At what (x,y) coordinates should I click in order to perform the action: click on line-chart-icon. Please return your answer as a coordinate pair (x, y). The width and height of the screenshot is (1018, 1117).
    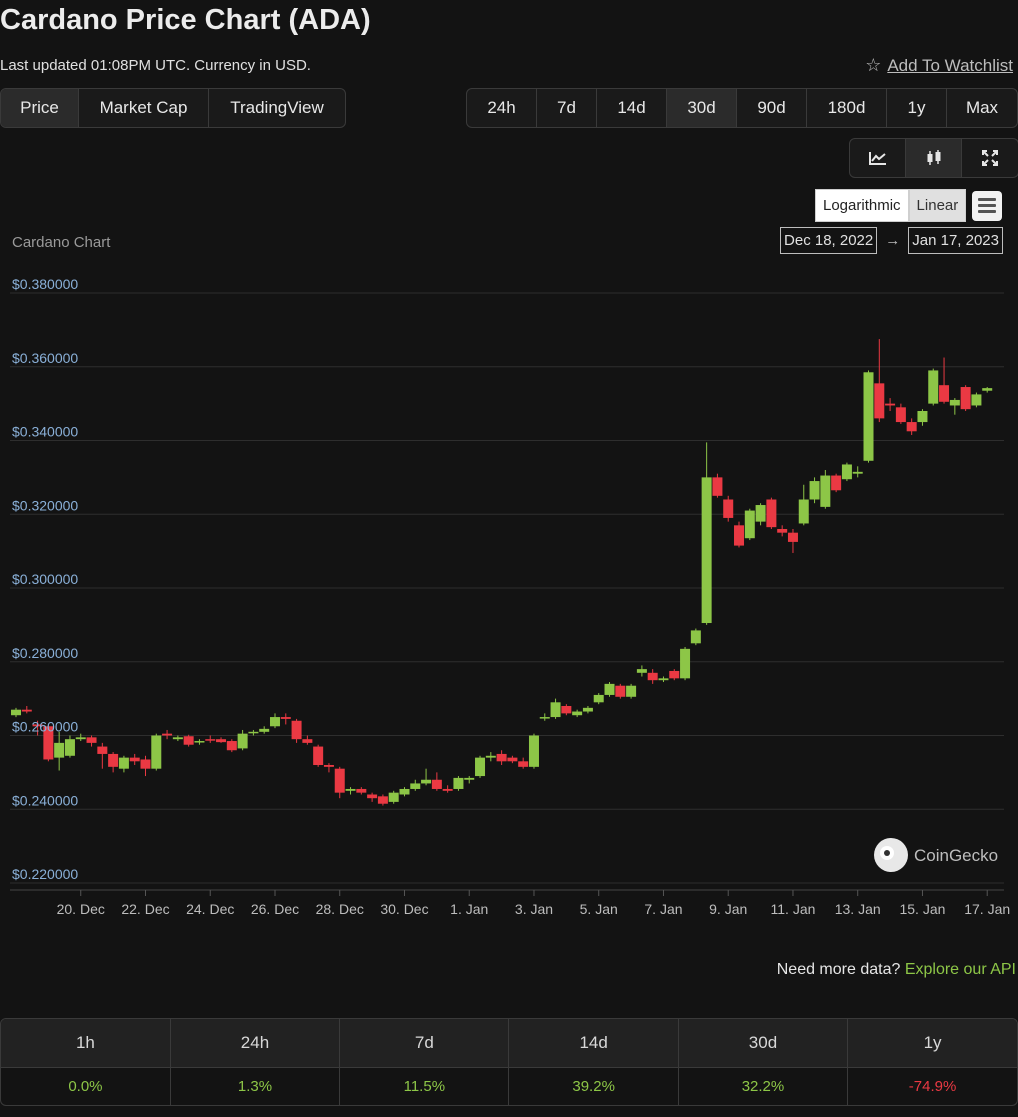
    Looking at the image, I should click on (877, 158).